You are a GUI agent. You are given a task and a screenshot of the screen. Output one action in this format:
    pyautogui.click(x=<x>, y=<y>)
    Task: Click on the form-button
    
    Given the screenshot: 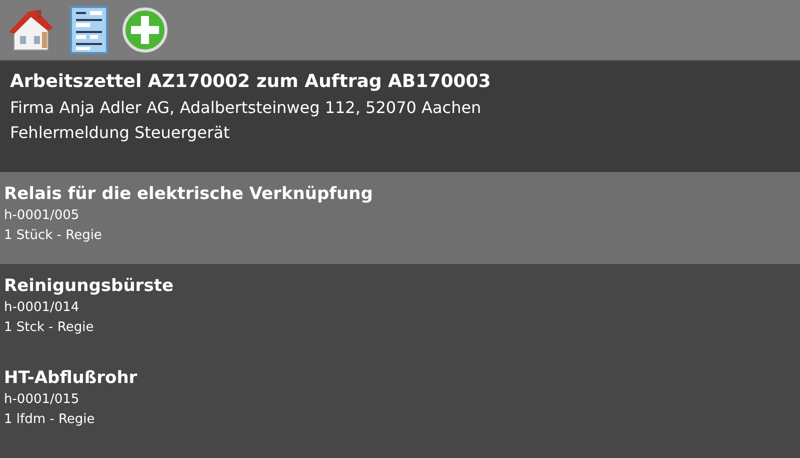 What is the action you would take?
    pyautogui.click(x=89, y=30)
    